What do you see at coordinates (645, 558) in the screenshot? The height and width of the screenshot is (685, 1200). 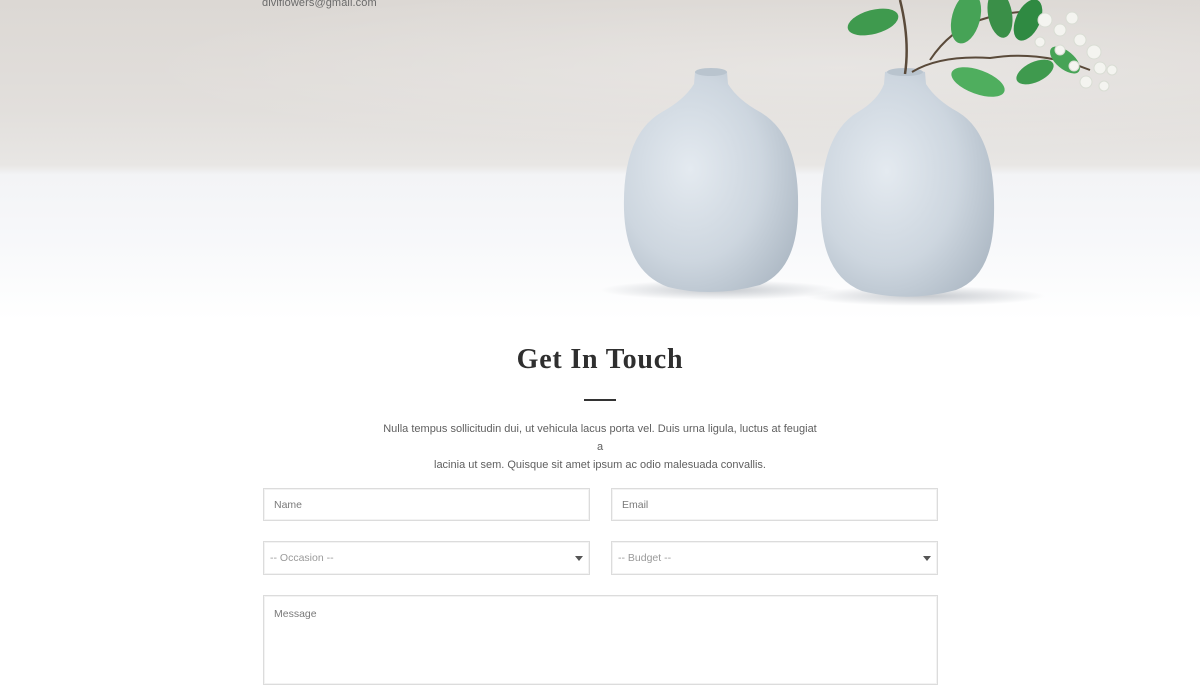 I see `budget-selected-value: -- Budget --` at bounding box center [645, 558].